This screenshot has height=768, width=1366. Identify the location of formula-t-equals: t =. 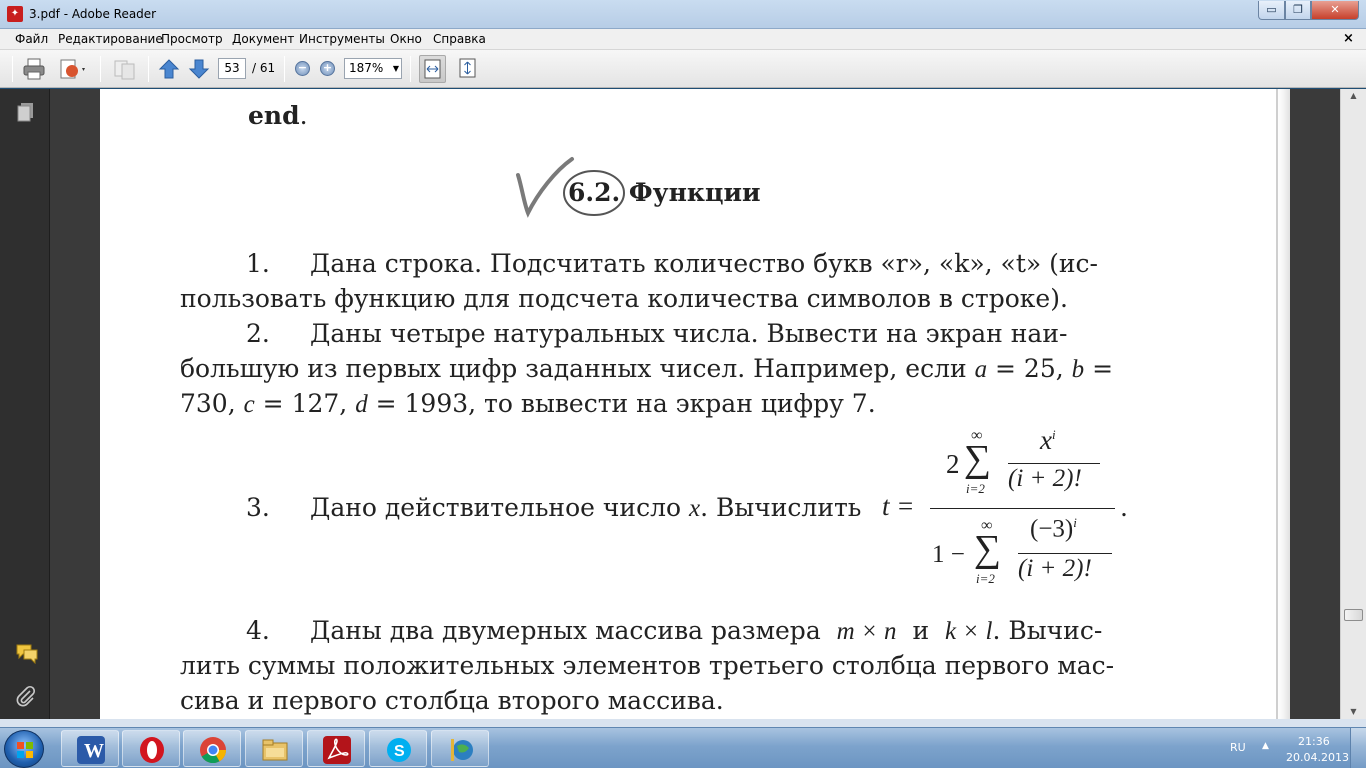
(898, 506).